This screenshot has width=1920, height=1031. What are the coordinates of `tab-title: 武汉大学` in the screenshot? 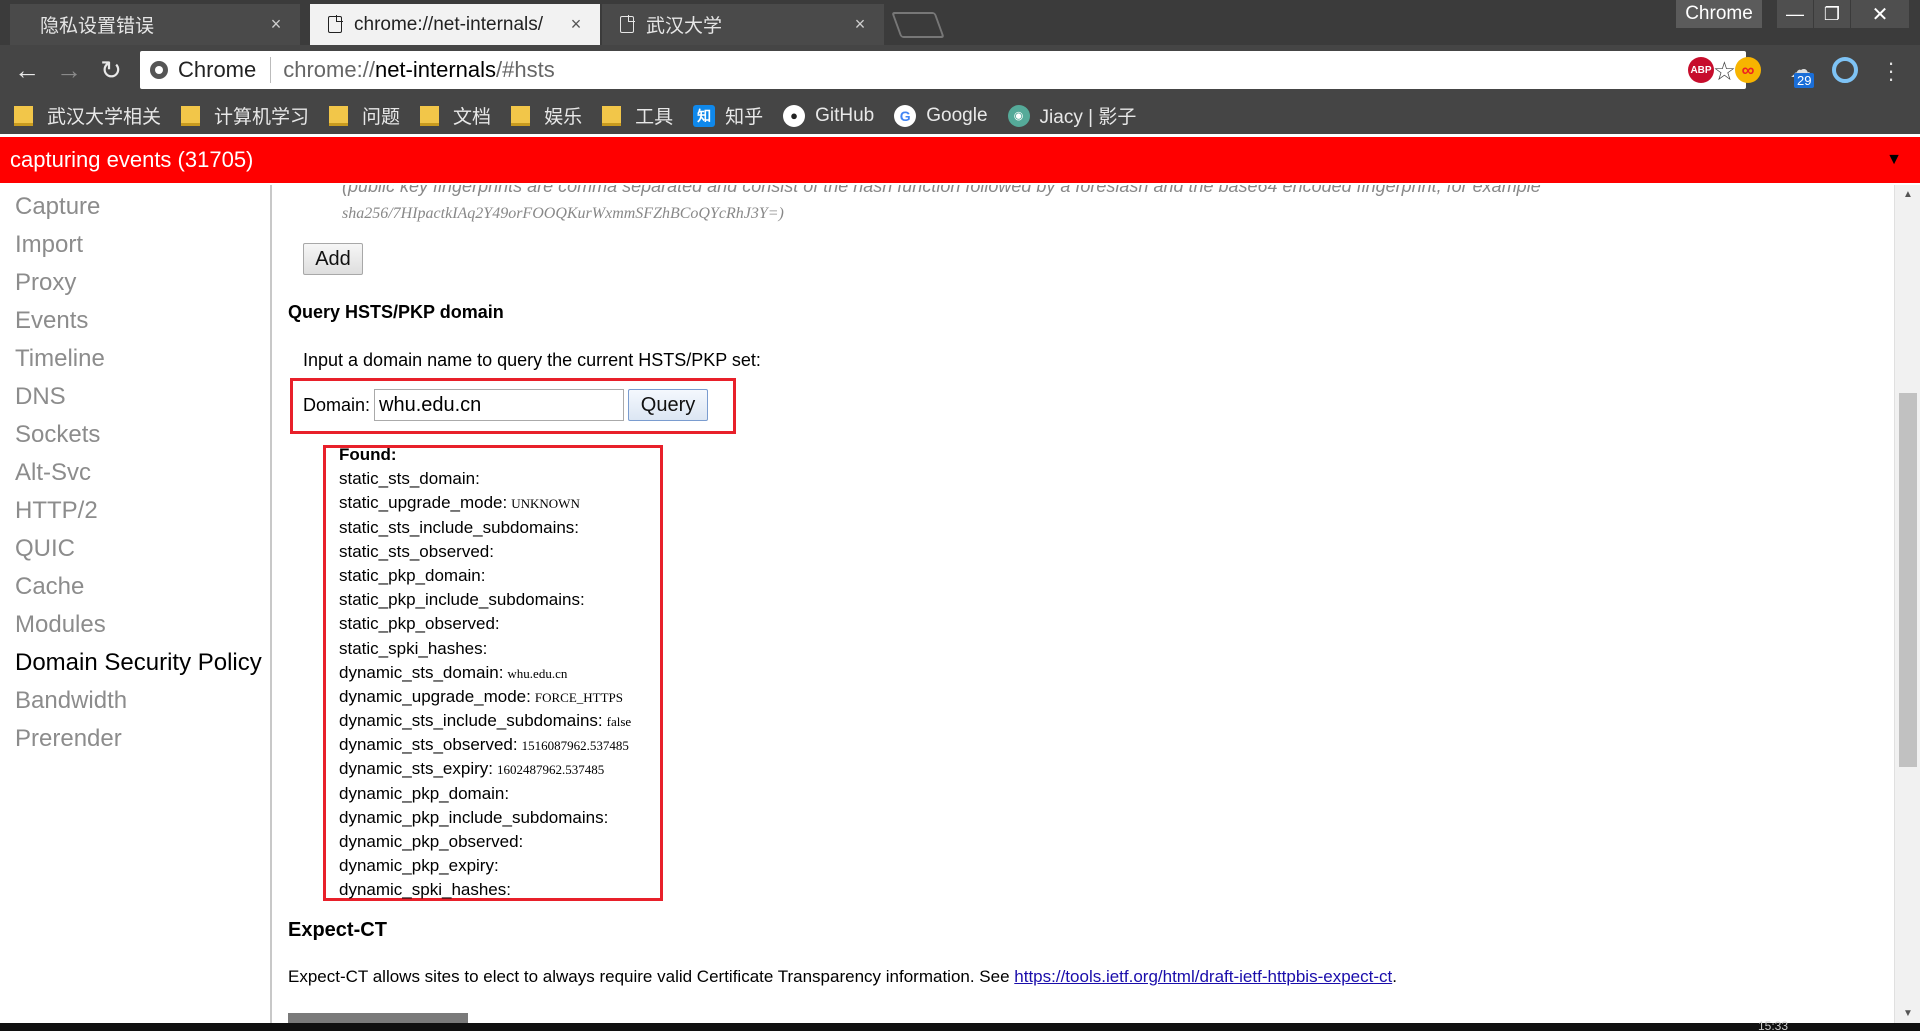 It's located at (684, 26).